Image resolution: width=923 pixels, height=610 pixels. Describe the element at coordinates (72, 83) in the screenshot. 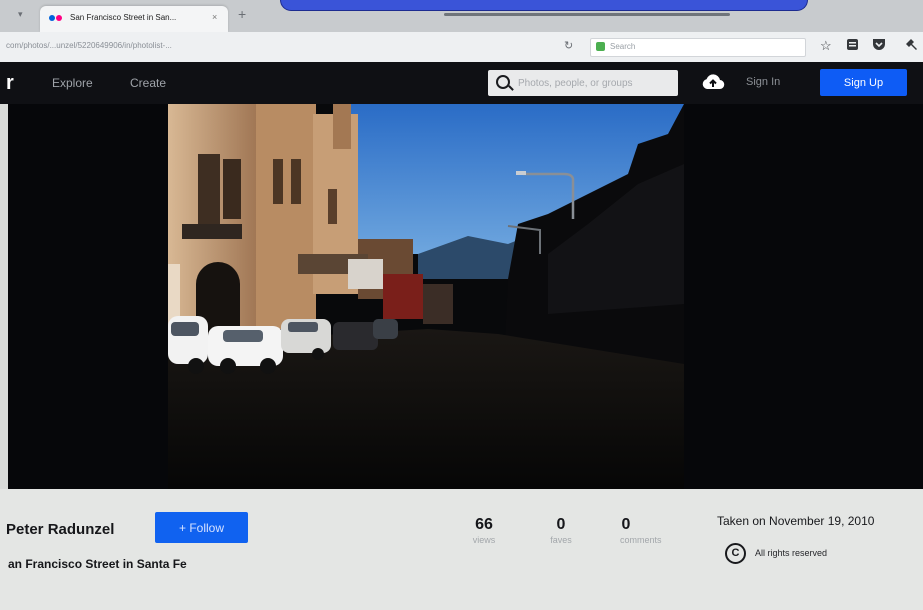

I see `nav-explore: Explore` at that location.